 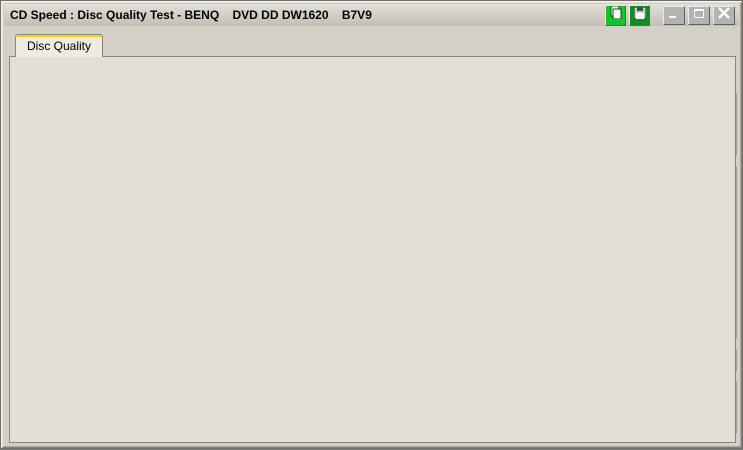 I want to click on minimize-button, so click(x=674, y=15).